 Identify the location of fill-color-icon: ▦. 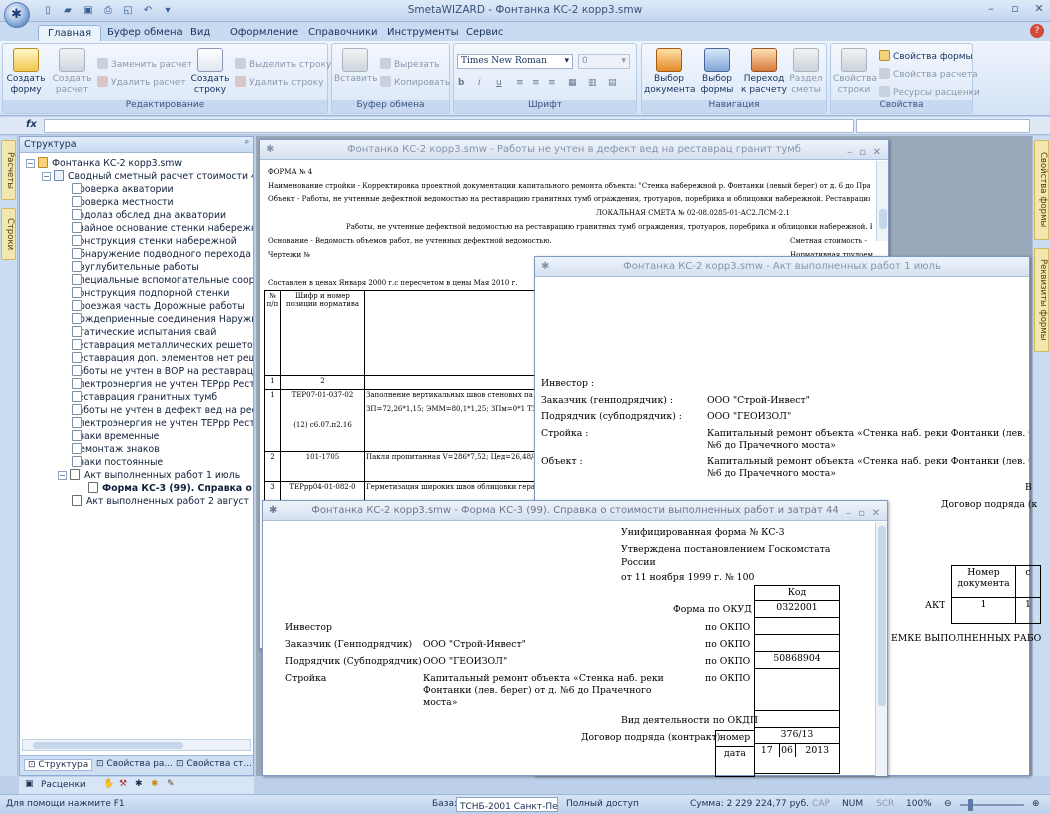
(572, 83).